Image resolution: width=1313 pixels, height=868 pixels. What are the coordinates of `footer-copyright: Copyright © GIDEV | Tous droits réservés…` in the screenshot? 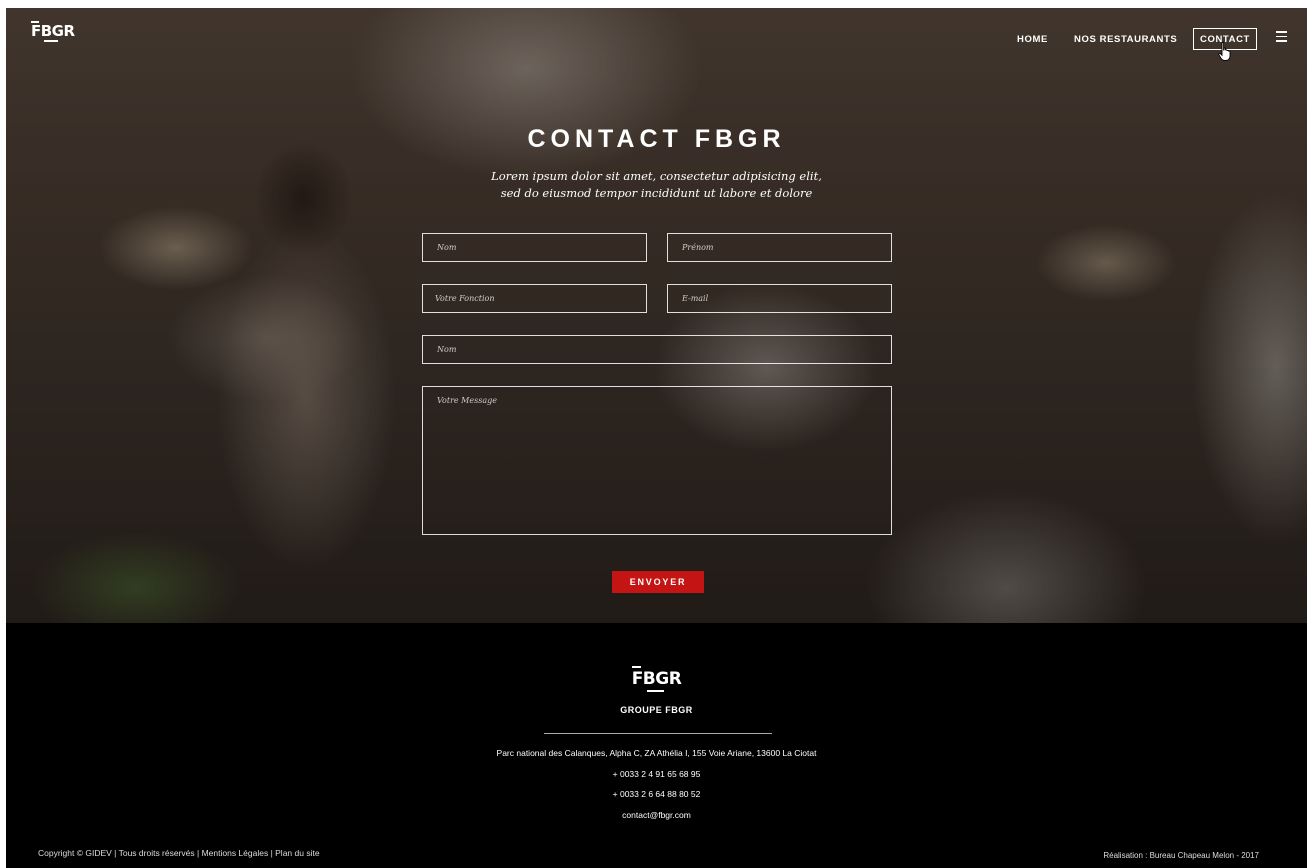 It's located at (179, 853).